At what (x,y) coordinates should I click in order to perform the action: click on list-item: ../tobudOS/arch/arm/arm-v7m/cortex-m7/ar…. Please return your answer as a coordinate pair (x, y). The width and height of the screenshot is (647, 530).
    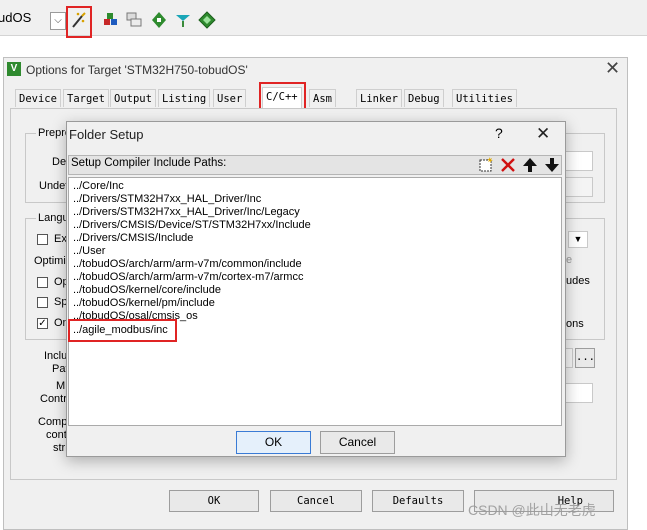
    Looking at the image, I should click on (188, 277).